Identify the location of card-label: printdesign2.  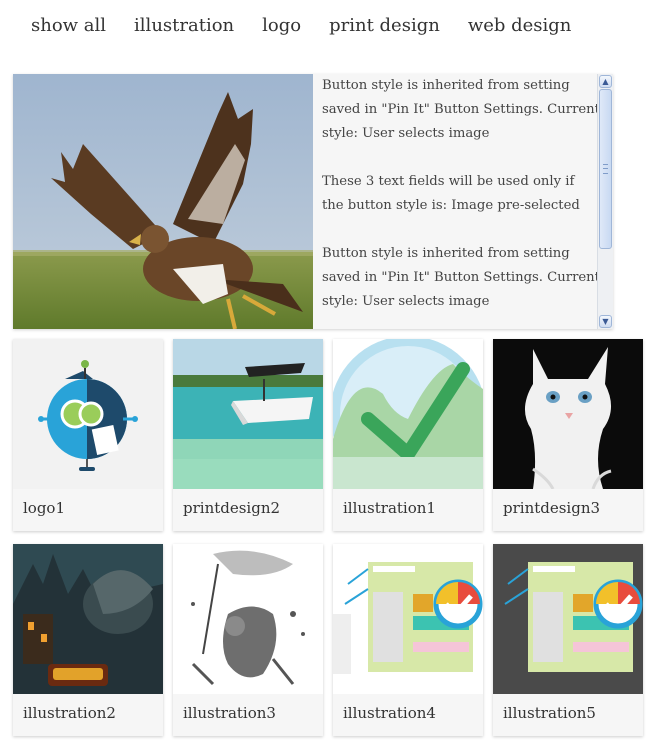
(232, 508).